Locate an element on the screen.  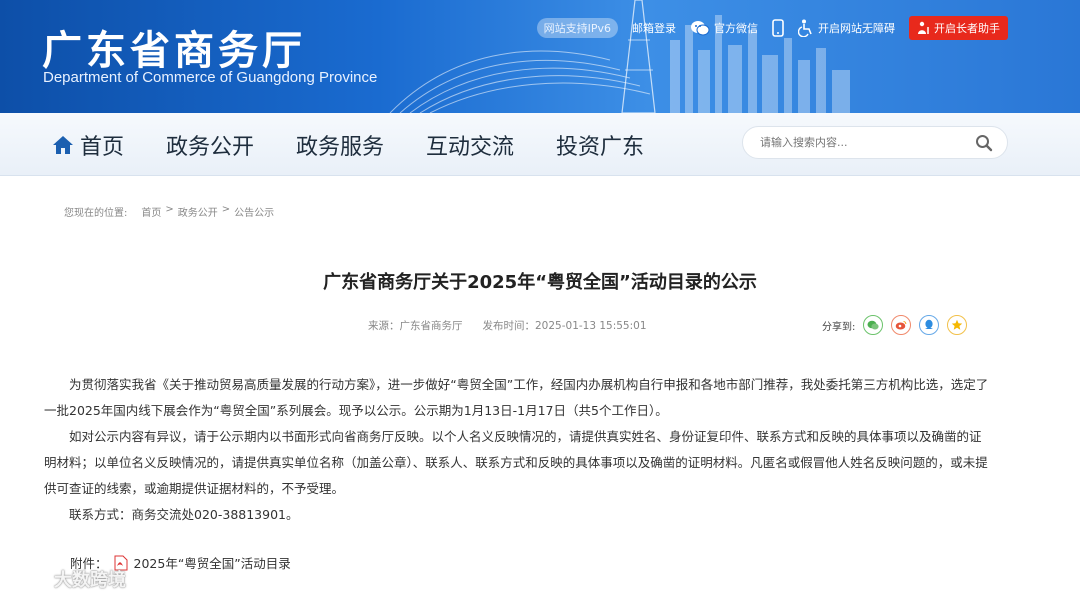
nav-item-interaction: 互动交流 is located at coordinates (470, 145).